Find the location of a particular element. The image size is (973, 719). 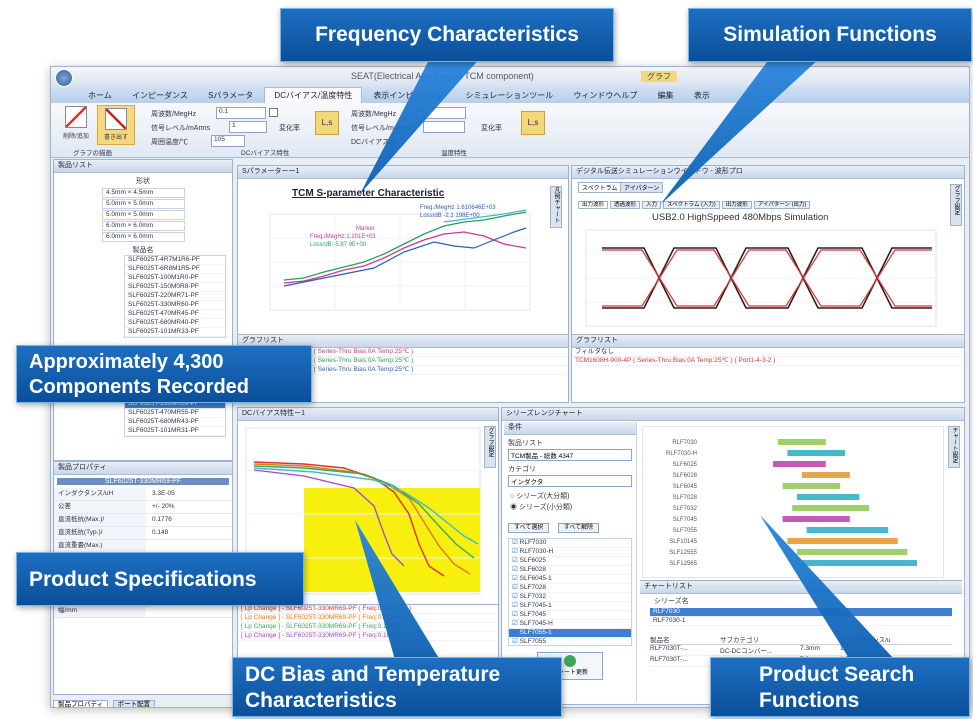

pointer-simulation is located at coordinates (740, 131).